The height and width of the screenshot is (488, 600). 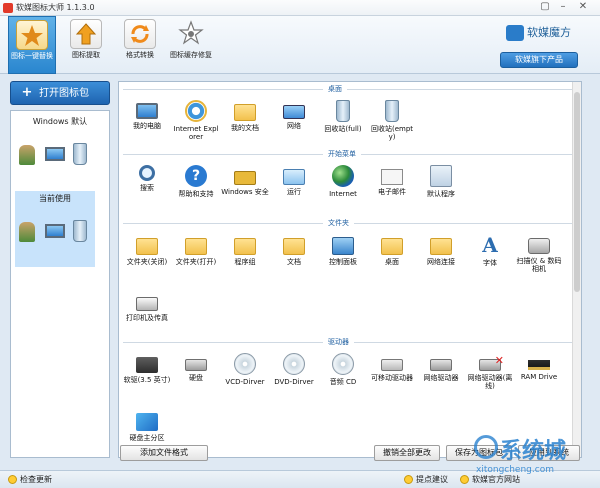 I want to click on icon-label: 帮助和支持, so click(x=196, y=194).